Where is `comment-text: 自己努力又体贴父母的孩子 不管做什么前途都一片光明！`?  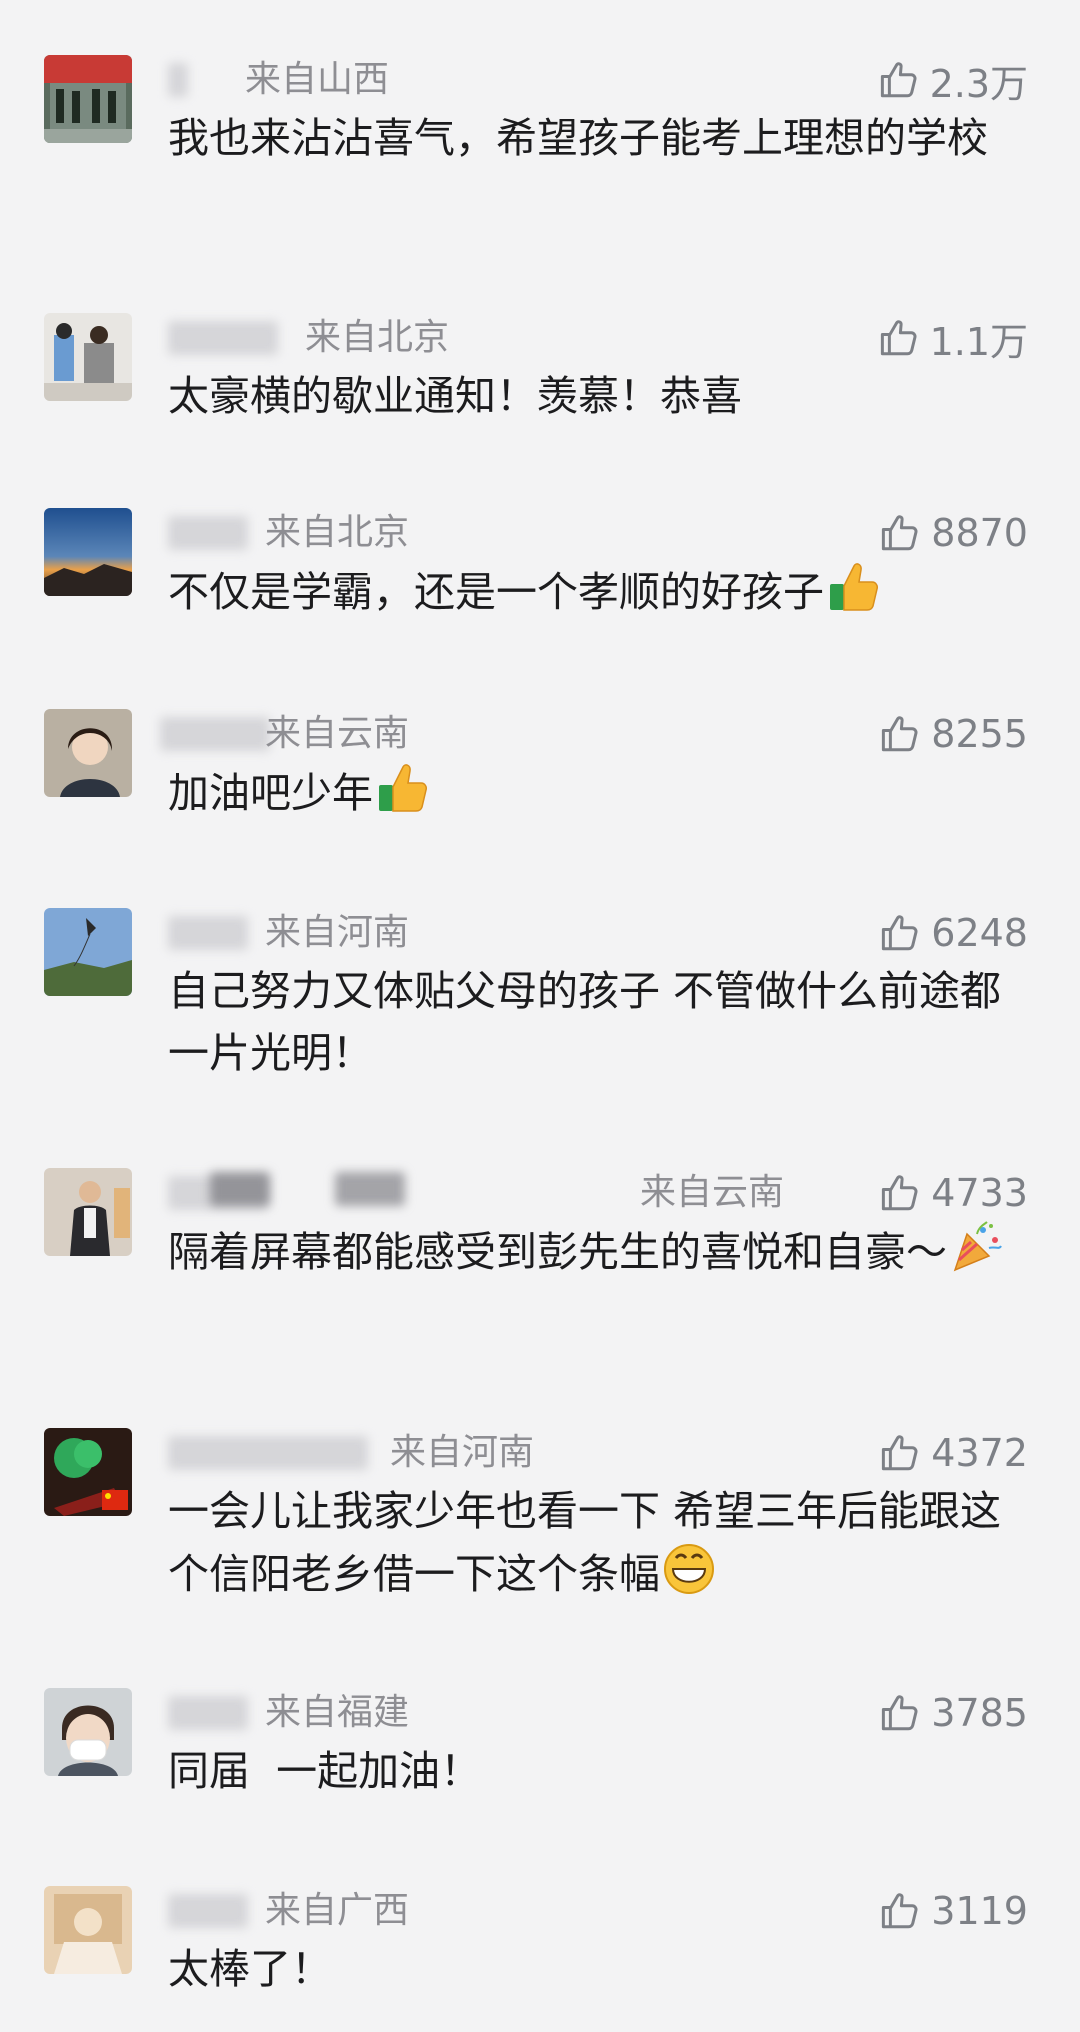
comment-text: 自己努力又体贴父母的孩子 不管做什么前途都一片光明！ is located at coordinates (603, 1022).